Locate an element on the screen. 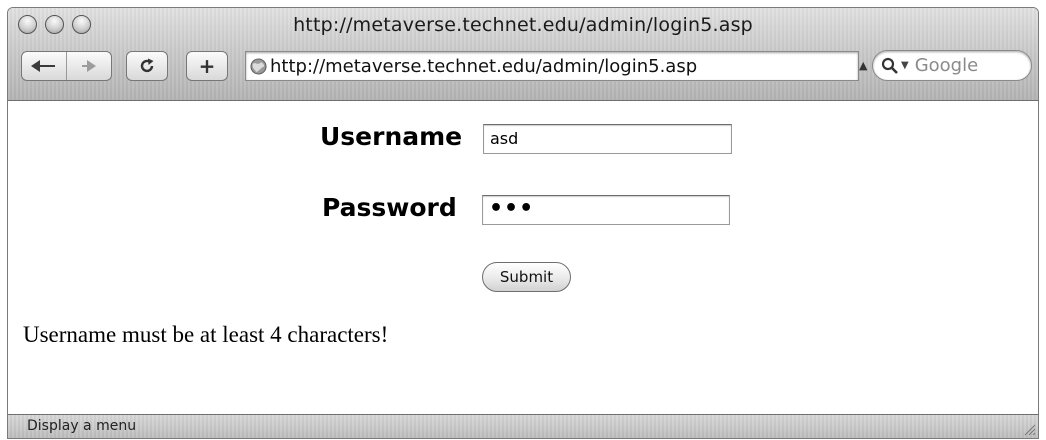  forward-arrow-icon is located at coordinates (89, 66).